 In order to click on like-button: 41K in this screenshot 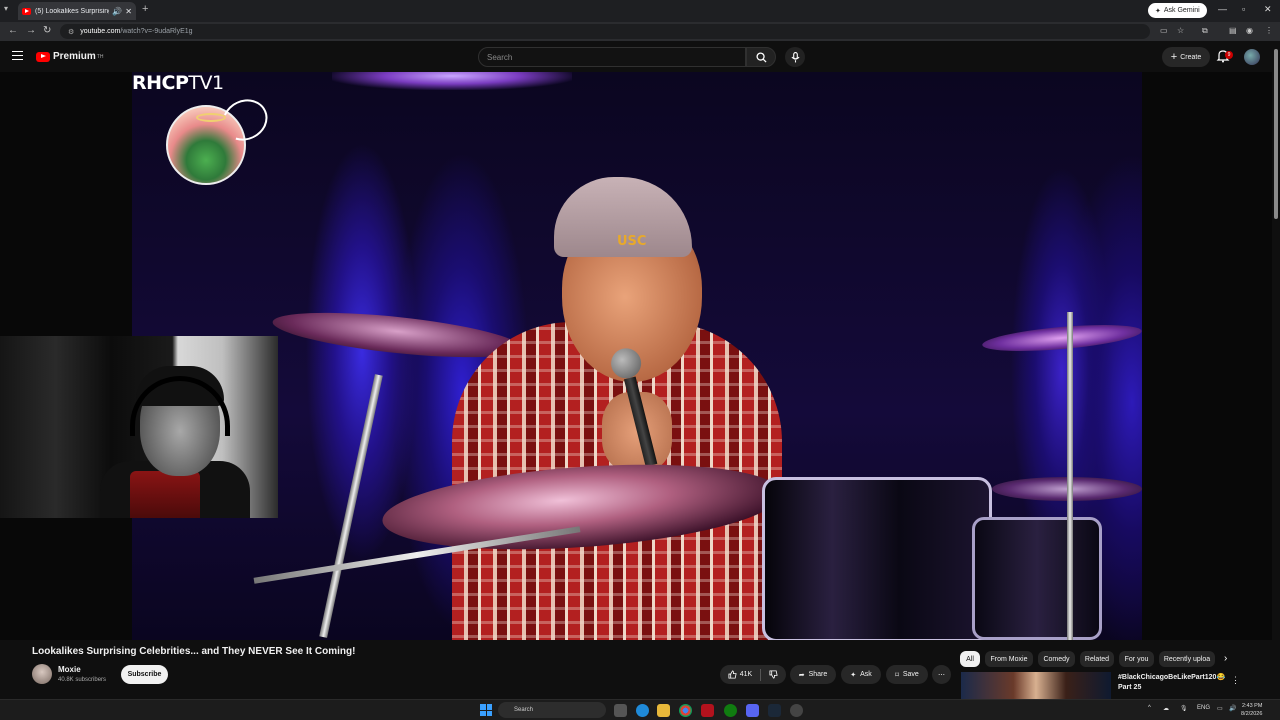, I will do `click(740, 674)`.